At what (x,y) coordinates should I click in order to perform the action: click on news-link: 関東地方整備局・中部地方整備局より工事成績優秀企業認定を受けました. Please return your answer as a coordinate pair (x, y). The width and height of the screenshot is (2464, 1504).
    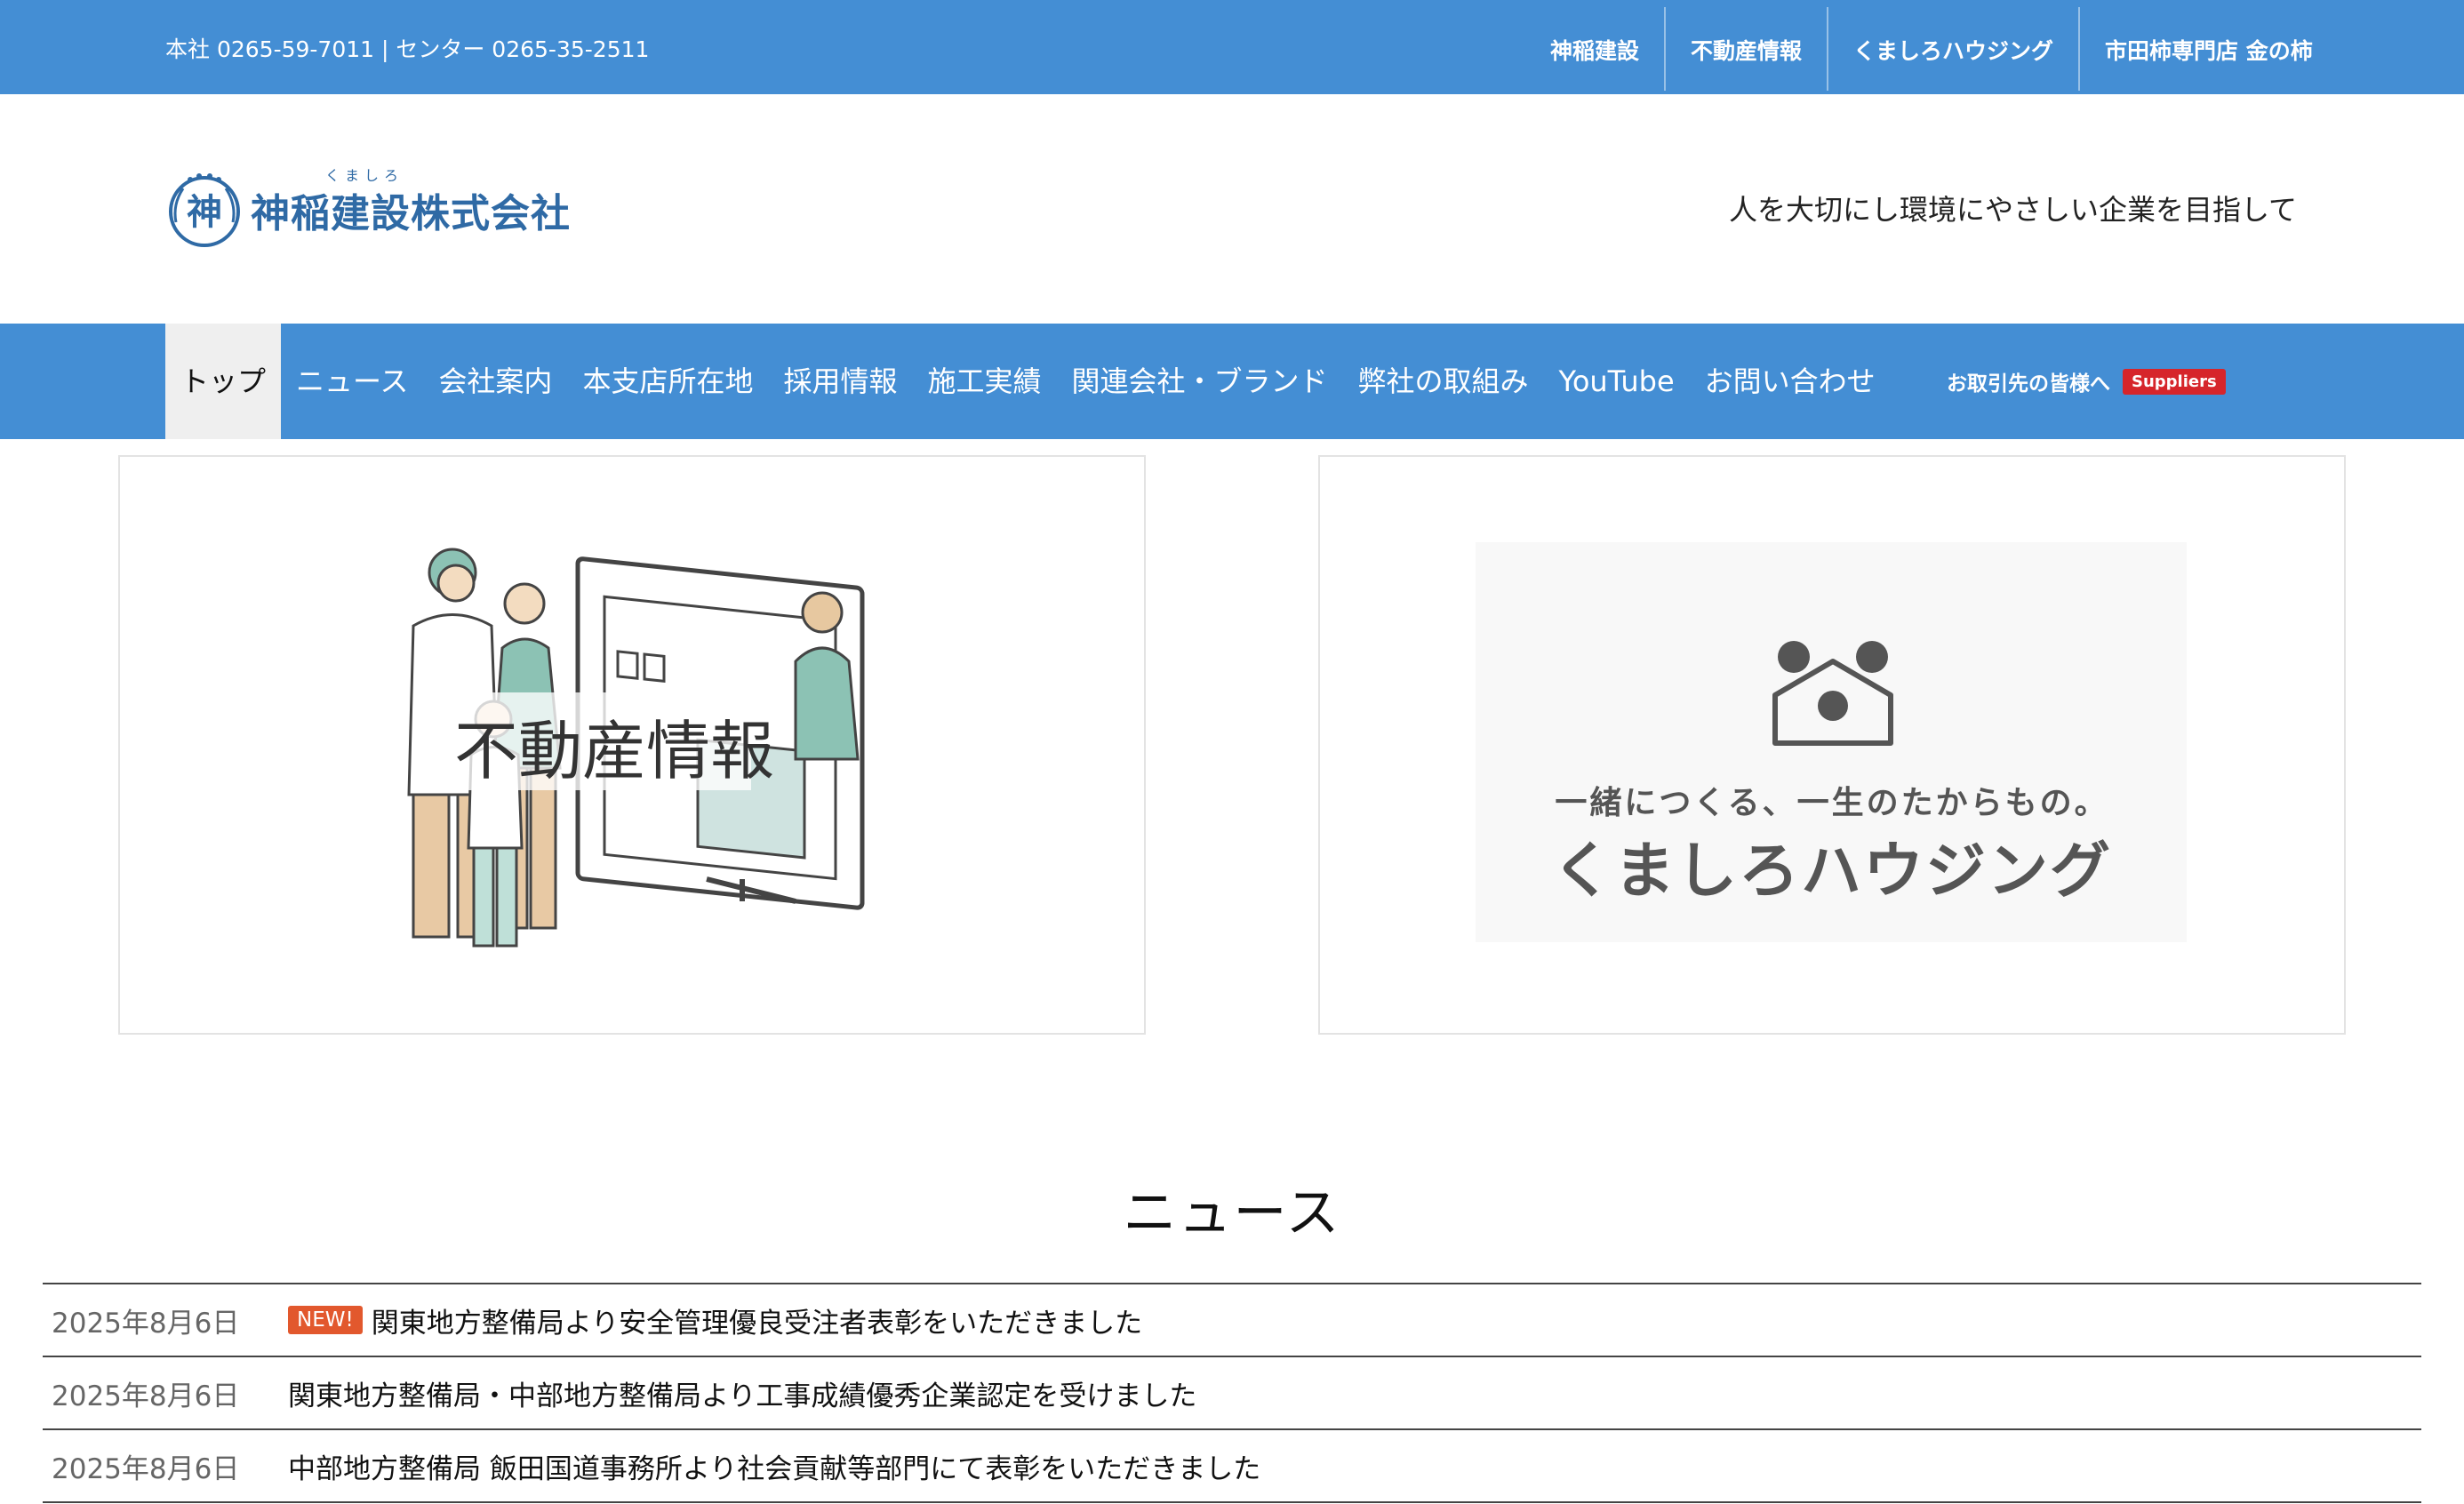
    Looking at the image, I should click on (742, 1393).